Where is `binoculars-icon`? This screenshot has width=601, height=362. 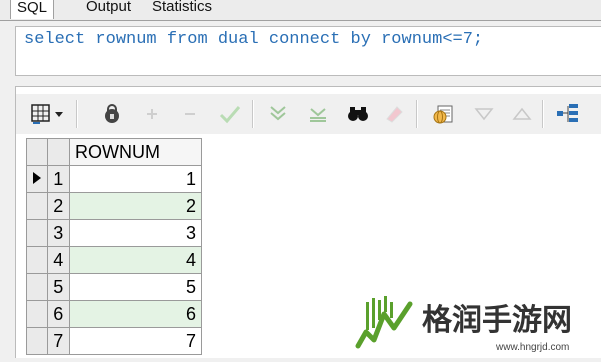
binoculars-icon is located at coordinates (358, 114).